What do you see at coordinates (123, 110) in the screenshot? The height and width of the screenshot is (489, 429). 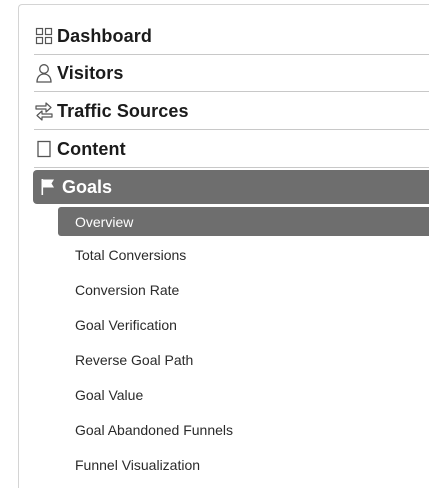 I see `nav-item-label: Traffic Sources` at bounding box center [123, 110].